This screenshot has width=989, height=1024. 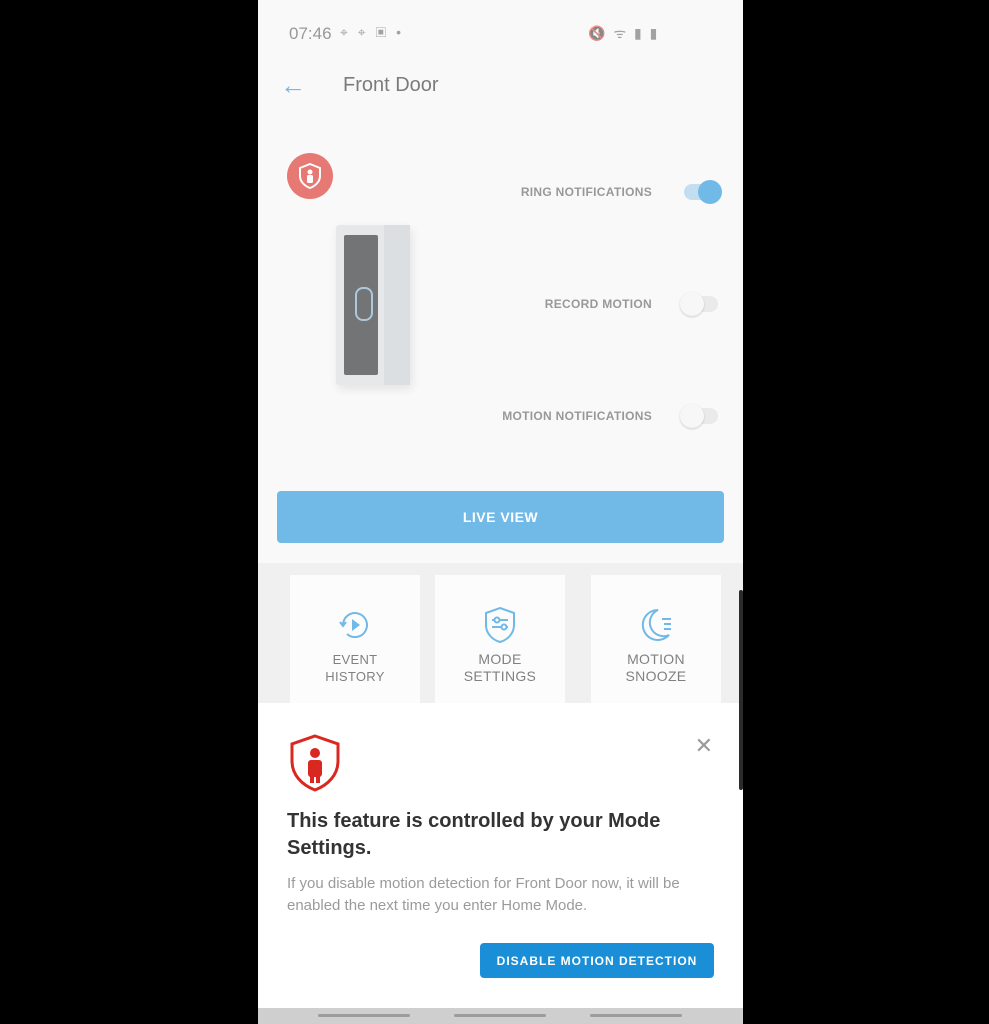 I want to click on close-icon: ✕, so click(x=704, y=746).